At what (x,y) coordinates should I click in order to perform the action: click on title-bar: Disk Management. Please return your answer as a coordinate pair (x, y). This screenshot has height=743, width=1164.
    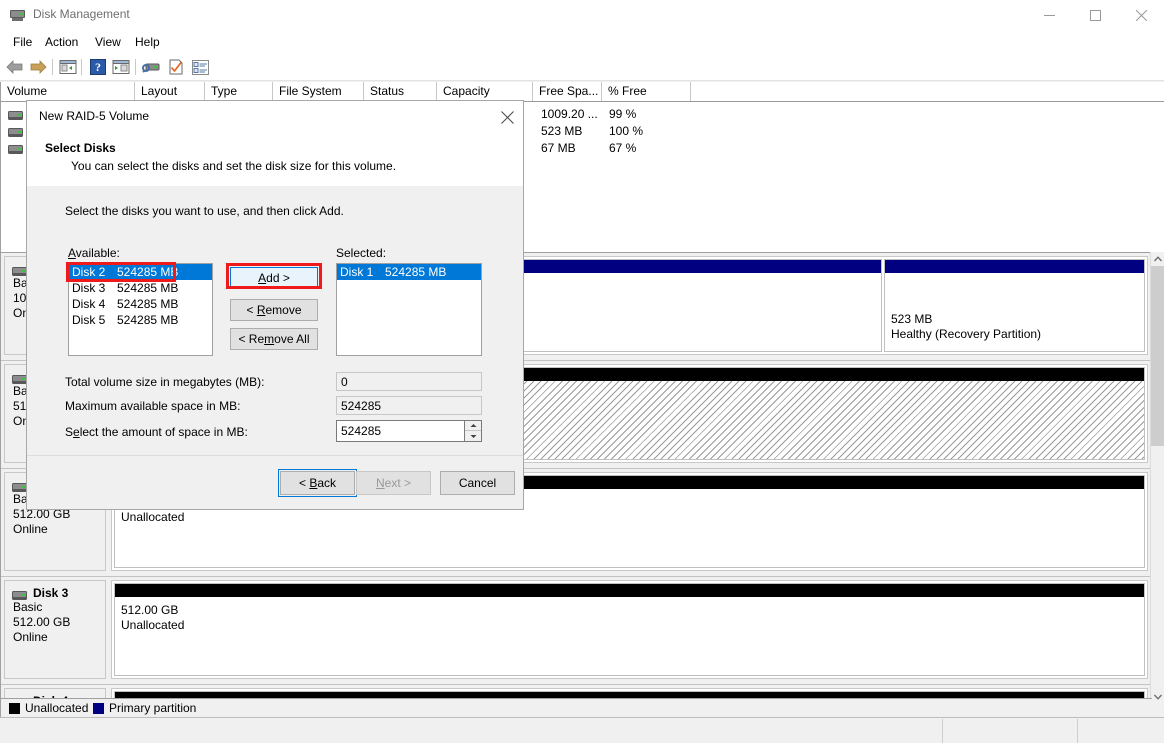
    Looking at the image, I should click on (582, 16).